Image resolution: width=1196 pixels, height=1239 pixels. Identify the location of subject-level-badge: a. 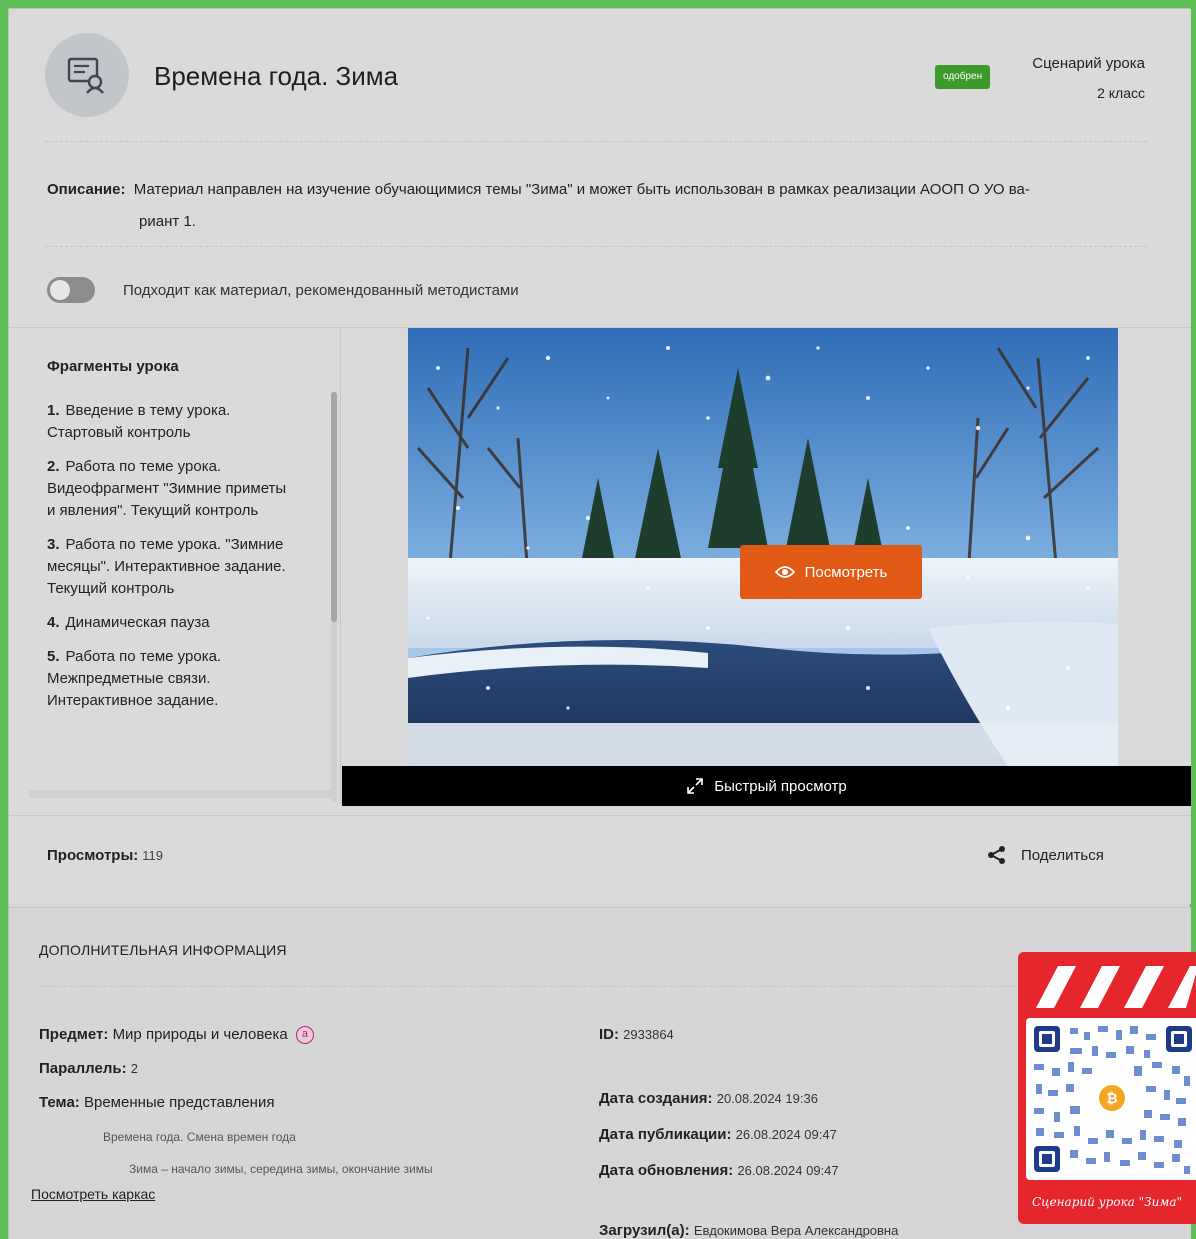
(304, 1035).